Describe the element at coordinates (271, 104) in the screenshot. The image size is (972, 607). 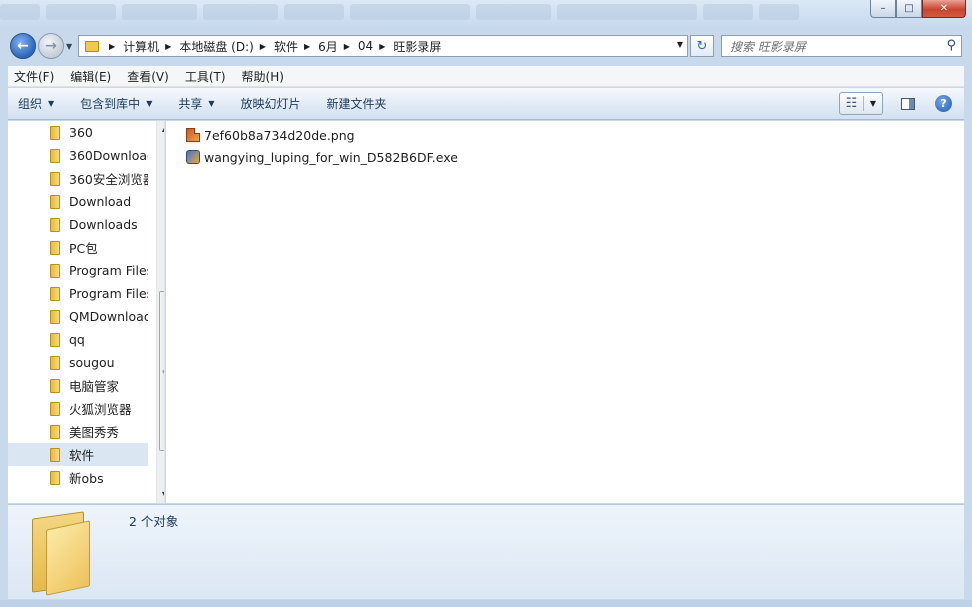
I see `slideshow-button: 放映幻灯片` at that location.